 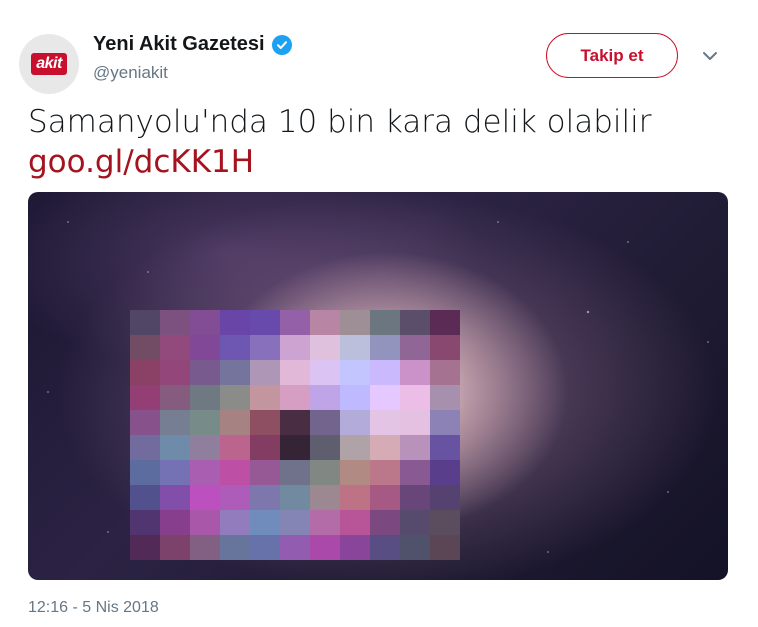 I want to click on tweet-link: goo.gl/dcKK1H, so click(x=141, y=162).